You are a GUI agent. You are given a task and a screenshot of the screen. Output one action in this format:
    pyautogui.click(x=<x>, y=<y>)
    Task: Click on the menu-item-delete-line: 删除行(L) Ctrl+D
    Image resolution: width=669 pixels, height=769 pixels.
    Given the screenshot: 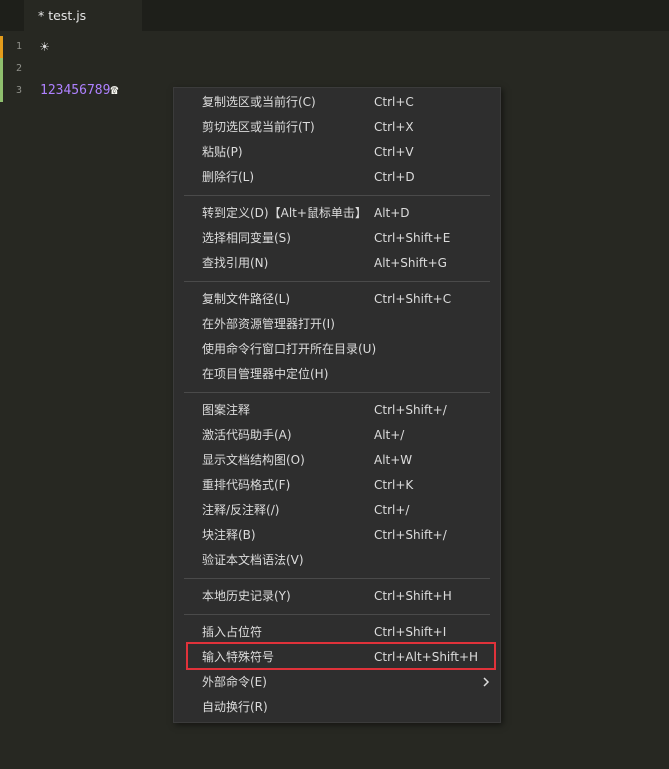 What is the action you would take?
    pyautogui.click(x=337, y=177)
    